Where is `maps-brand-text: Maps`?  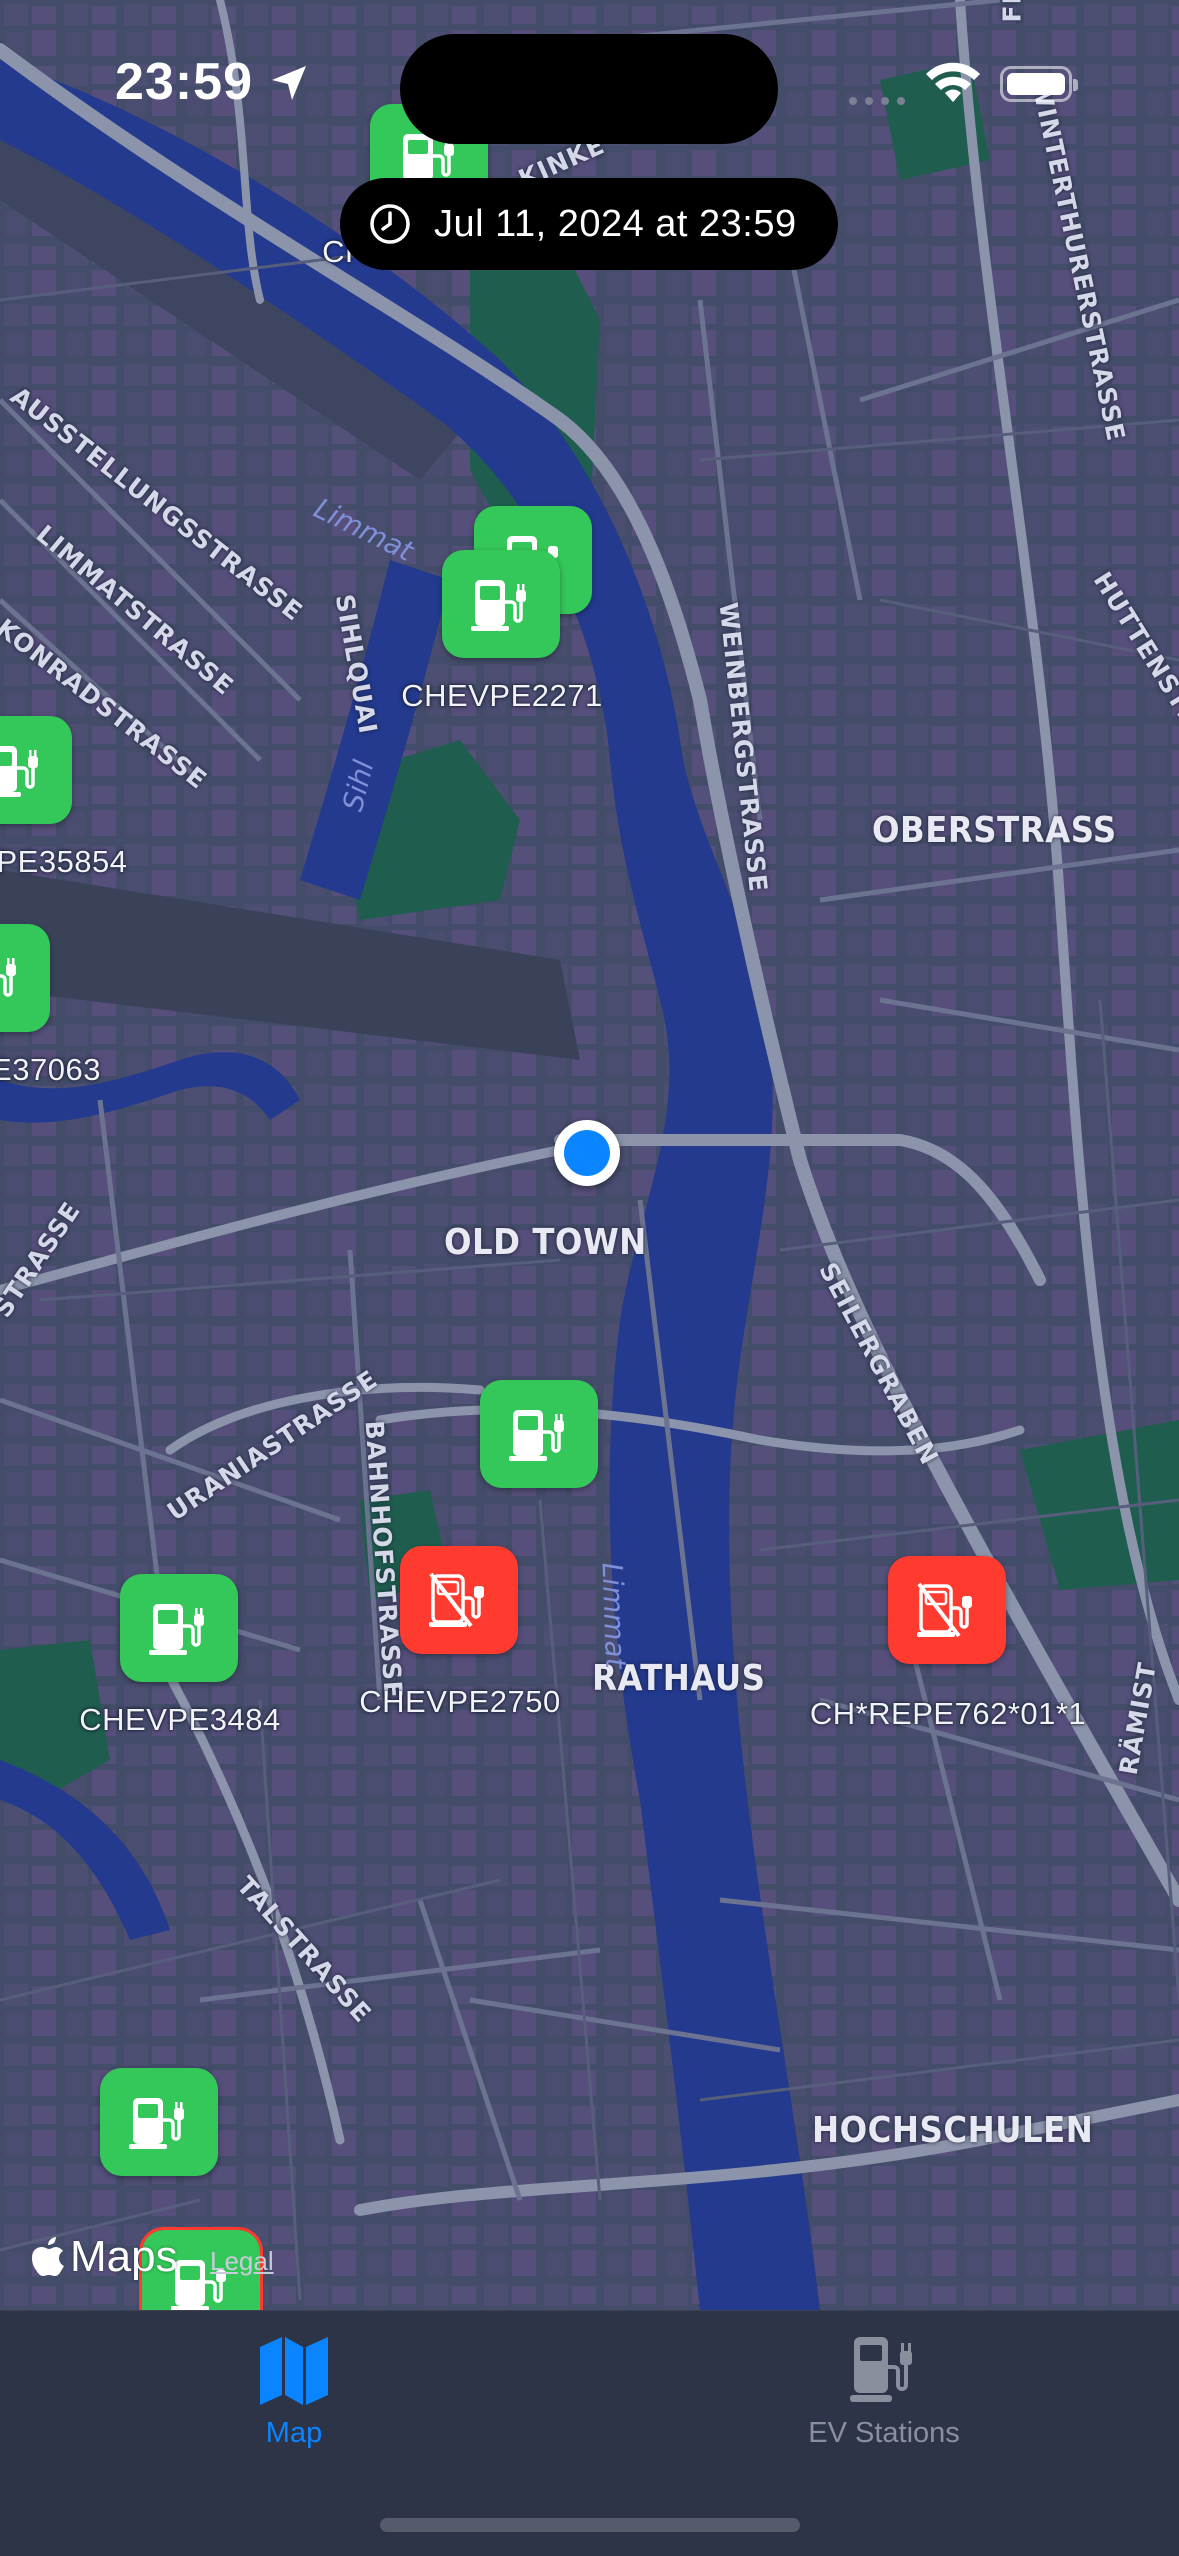 maps-brand-text: Maps is located at coordinates (124, 2256).